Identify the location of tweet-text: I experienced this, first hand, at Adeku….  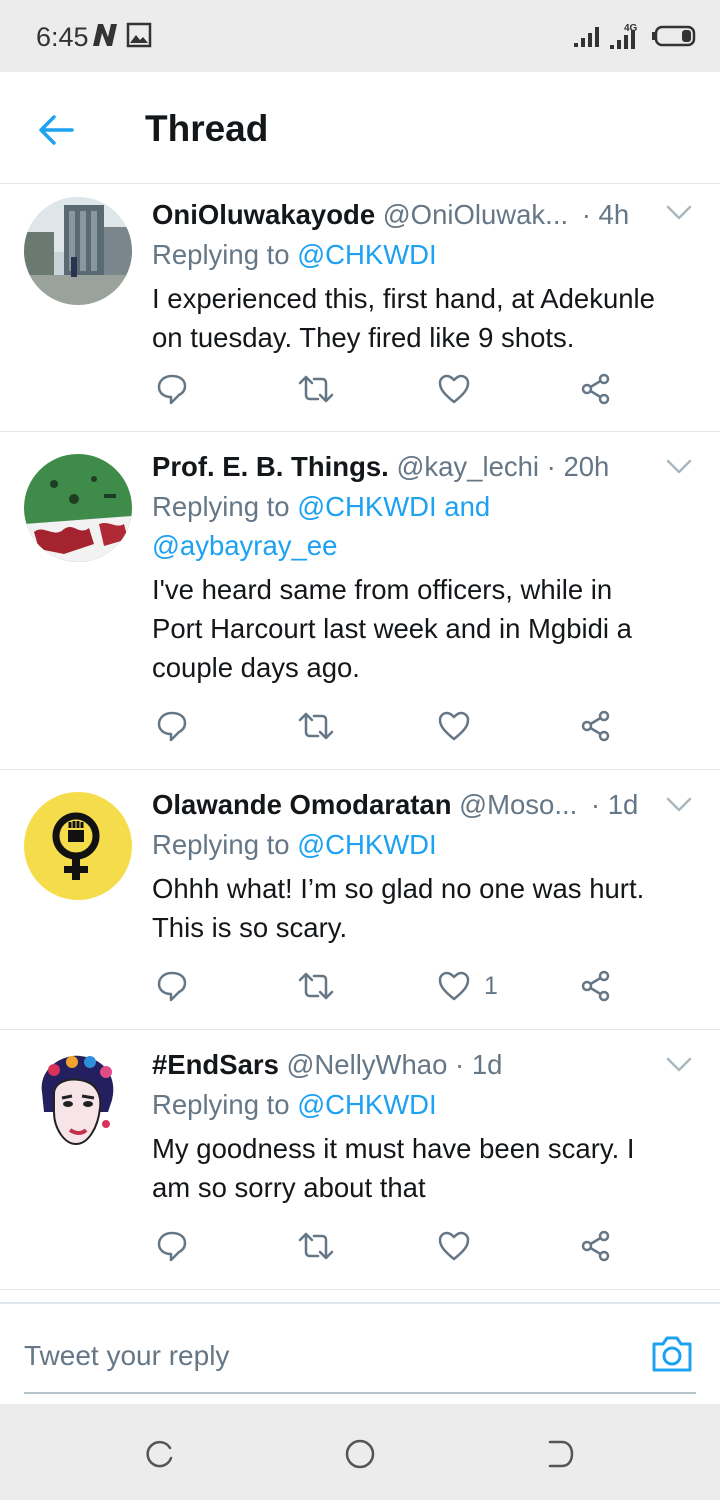
(426, 318).